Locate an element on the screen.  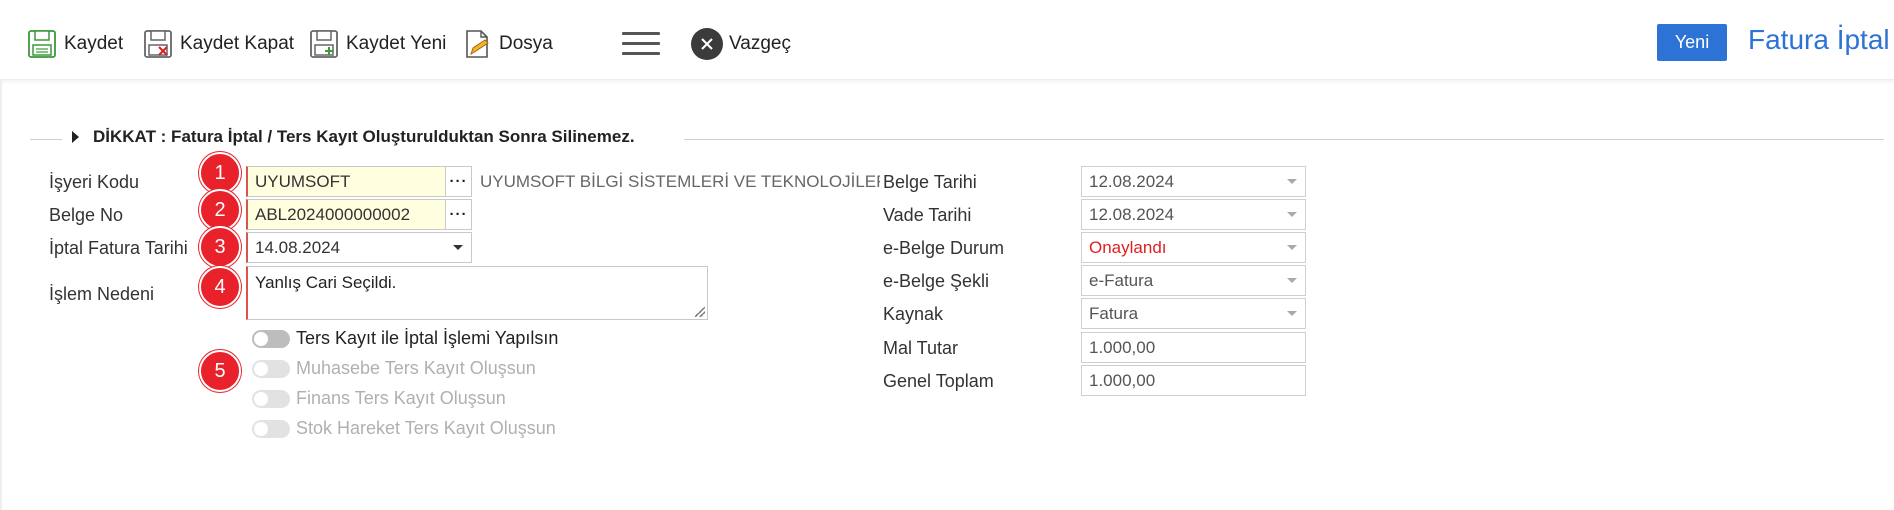
operation-reason-textarea: Yanlış Cari Seçildi. is located at coordinates (477, 293).